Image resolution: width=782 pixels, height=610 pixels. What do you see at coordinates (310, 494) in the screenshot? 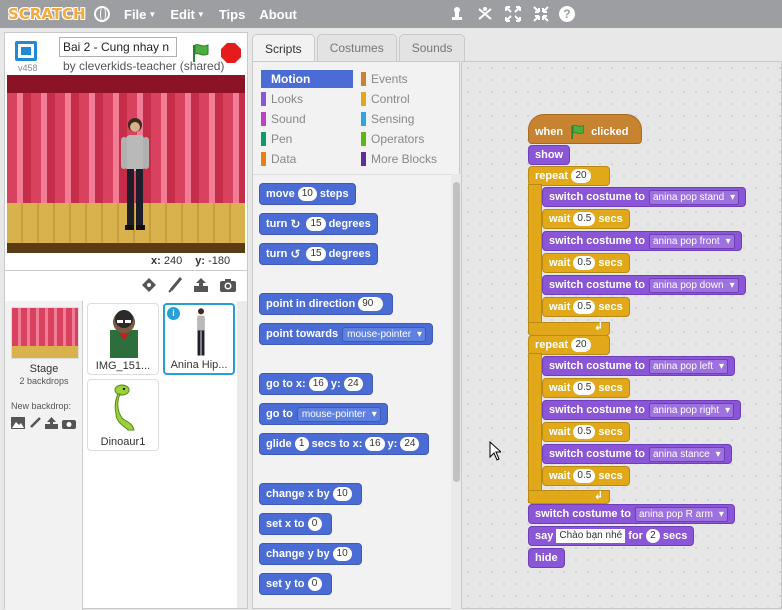
I see `block-change-x-by: change x by 10` at bounding box center [310, 494].